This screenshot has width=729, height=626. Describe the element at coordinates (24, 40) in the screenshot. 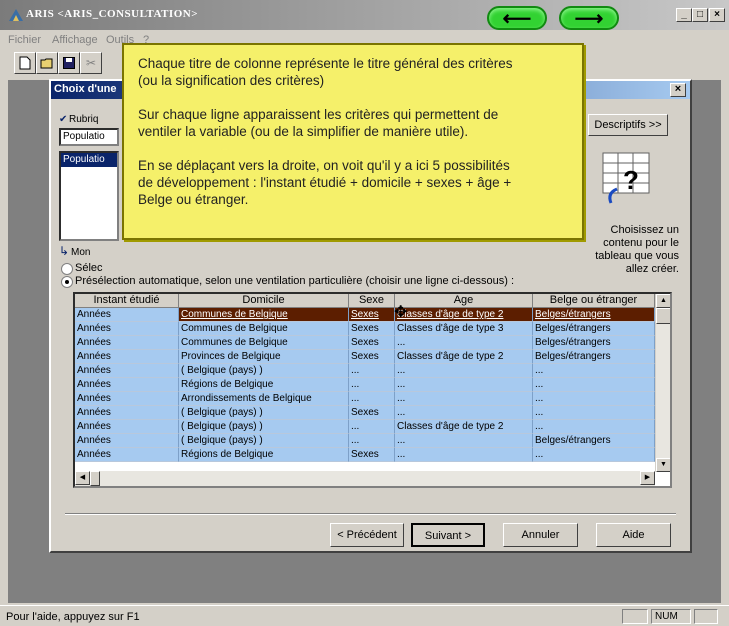

I see `menu-fichier: Fichier` at that location.